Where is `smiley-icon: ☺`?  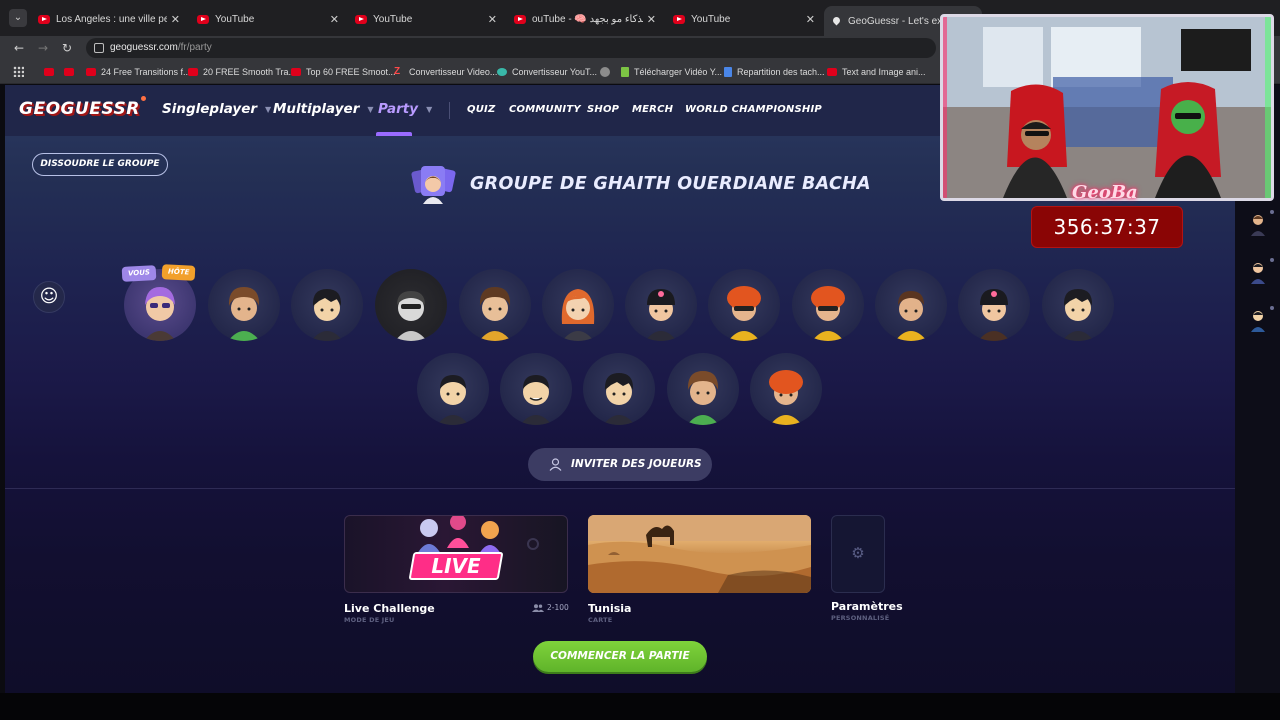 smiley-icon: ☺ is located at coordinates (49, 296).